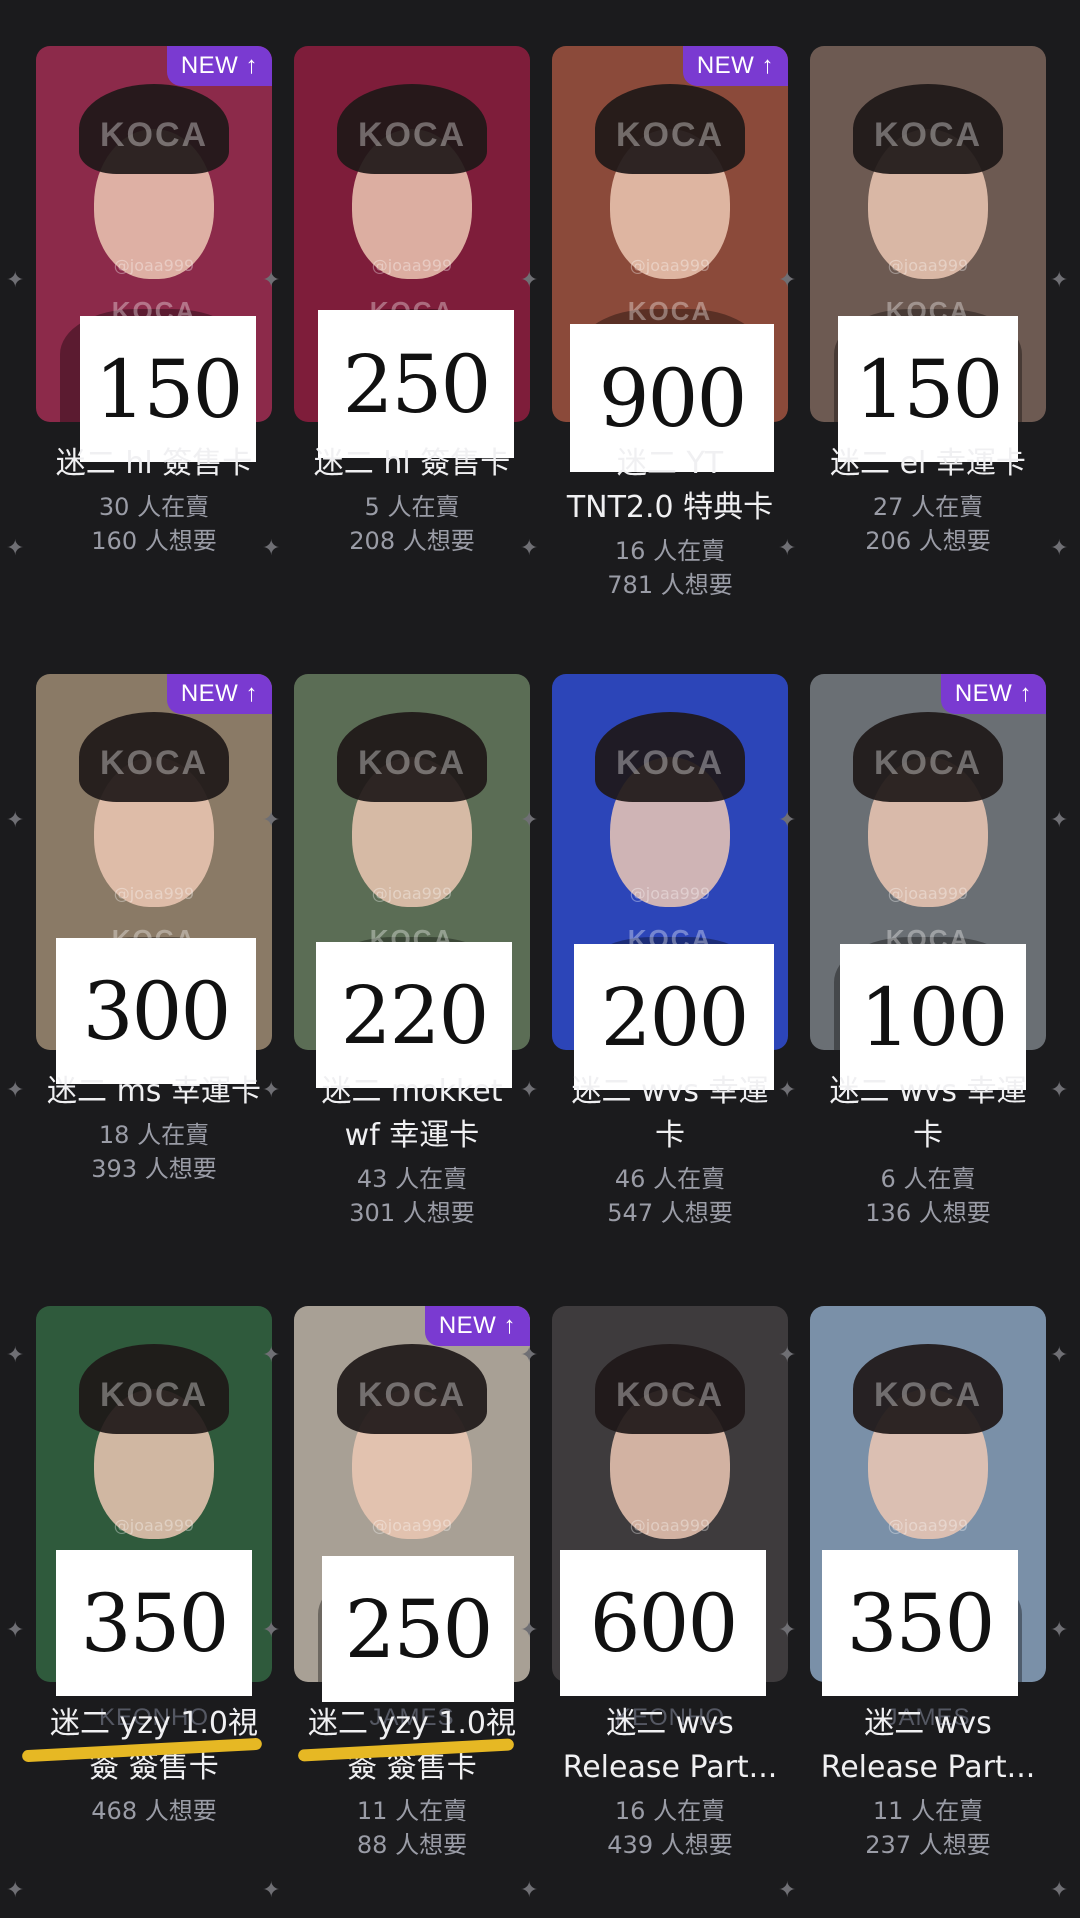 The width and height of the screenshot is (1080, 1918). Describe the element at coordinates (412, 1136) in the screenshot. I see `card-title-line2: wf 幸運卡` at that location.